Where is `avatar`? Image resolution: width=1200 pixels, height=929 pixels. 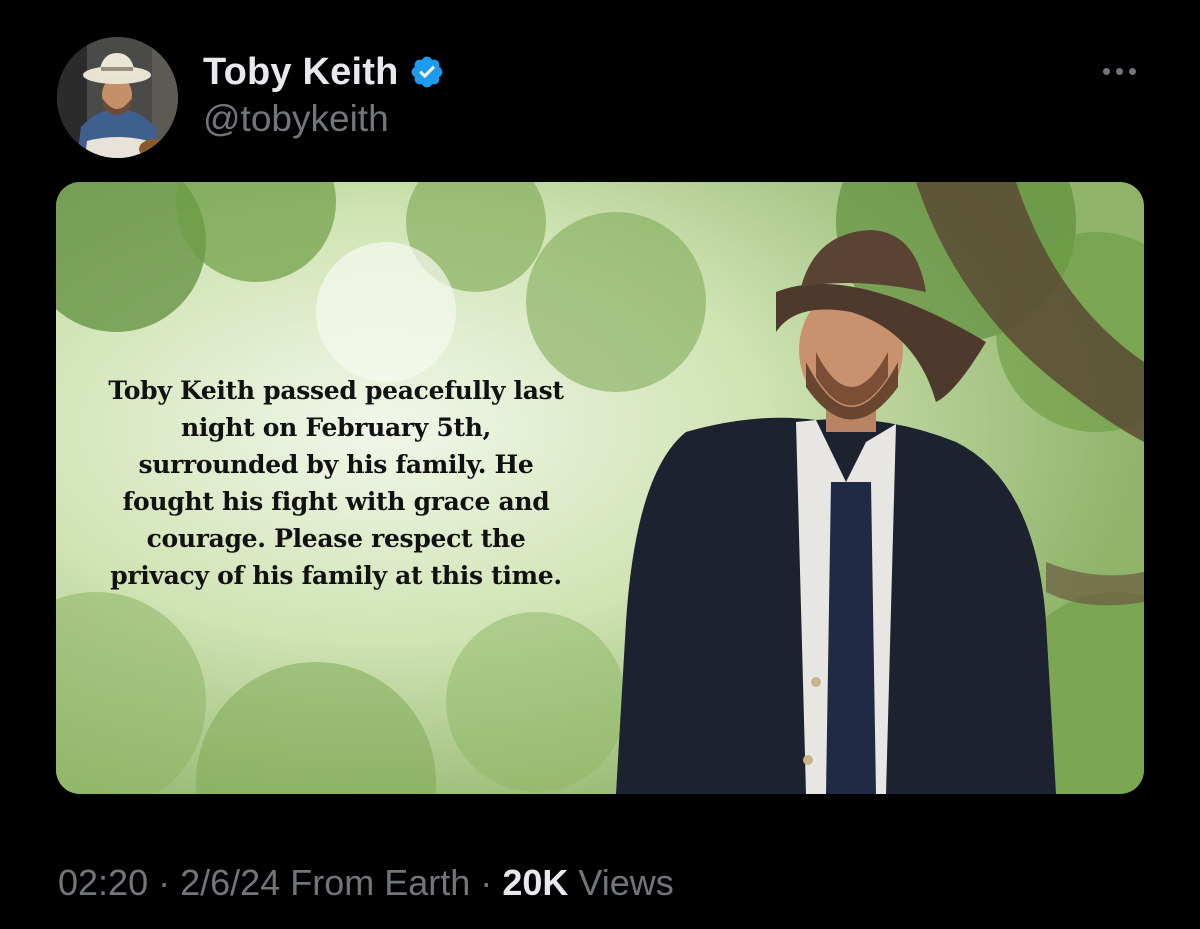
avatar is located at coordinates (117, 97).